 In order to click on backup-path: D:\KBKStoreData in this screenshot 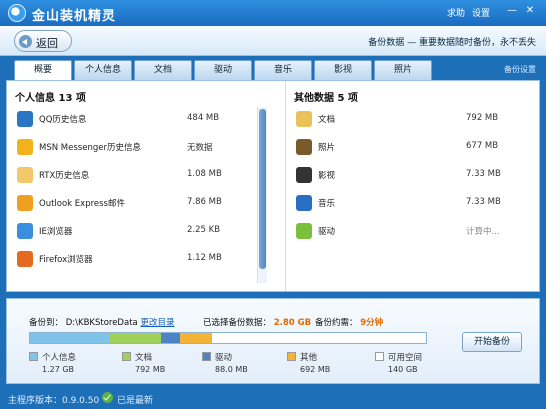, I will do `click(101, 323)`.